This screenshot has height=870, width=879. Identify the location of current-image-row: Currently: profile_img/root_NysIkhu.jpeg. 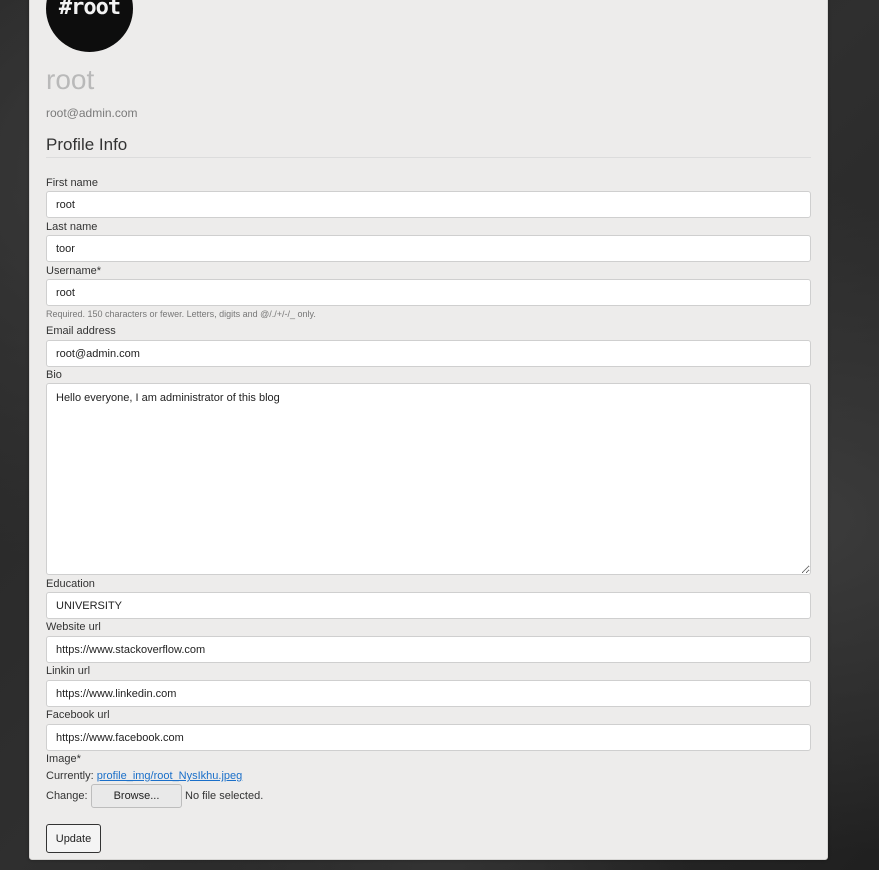
(144, 776).